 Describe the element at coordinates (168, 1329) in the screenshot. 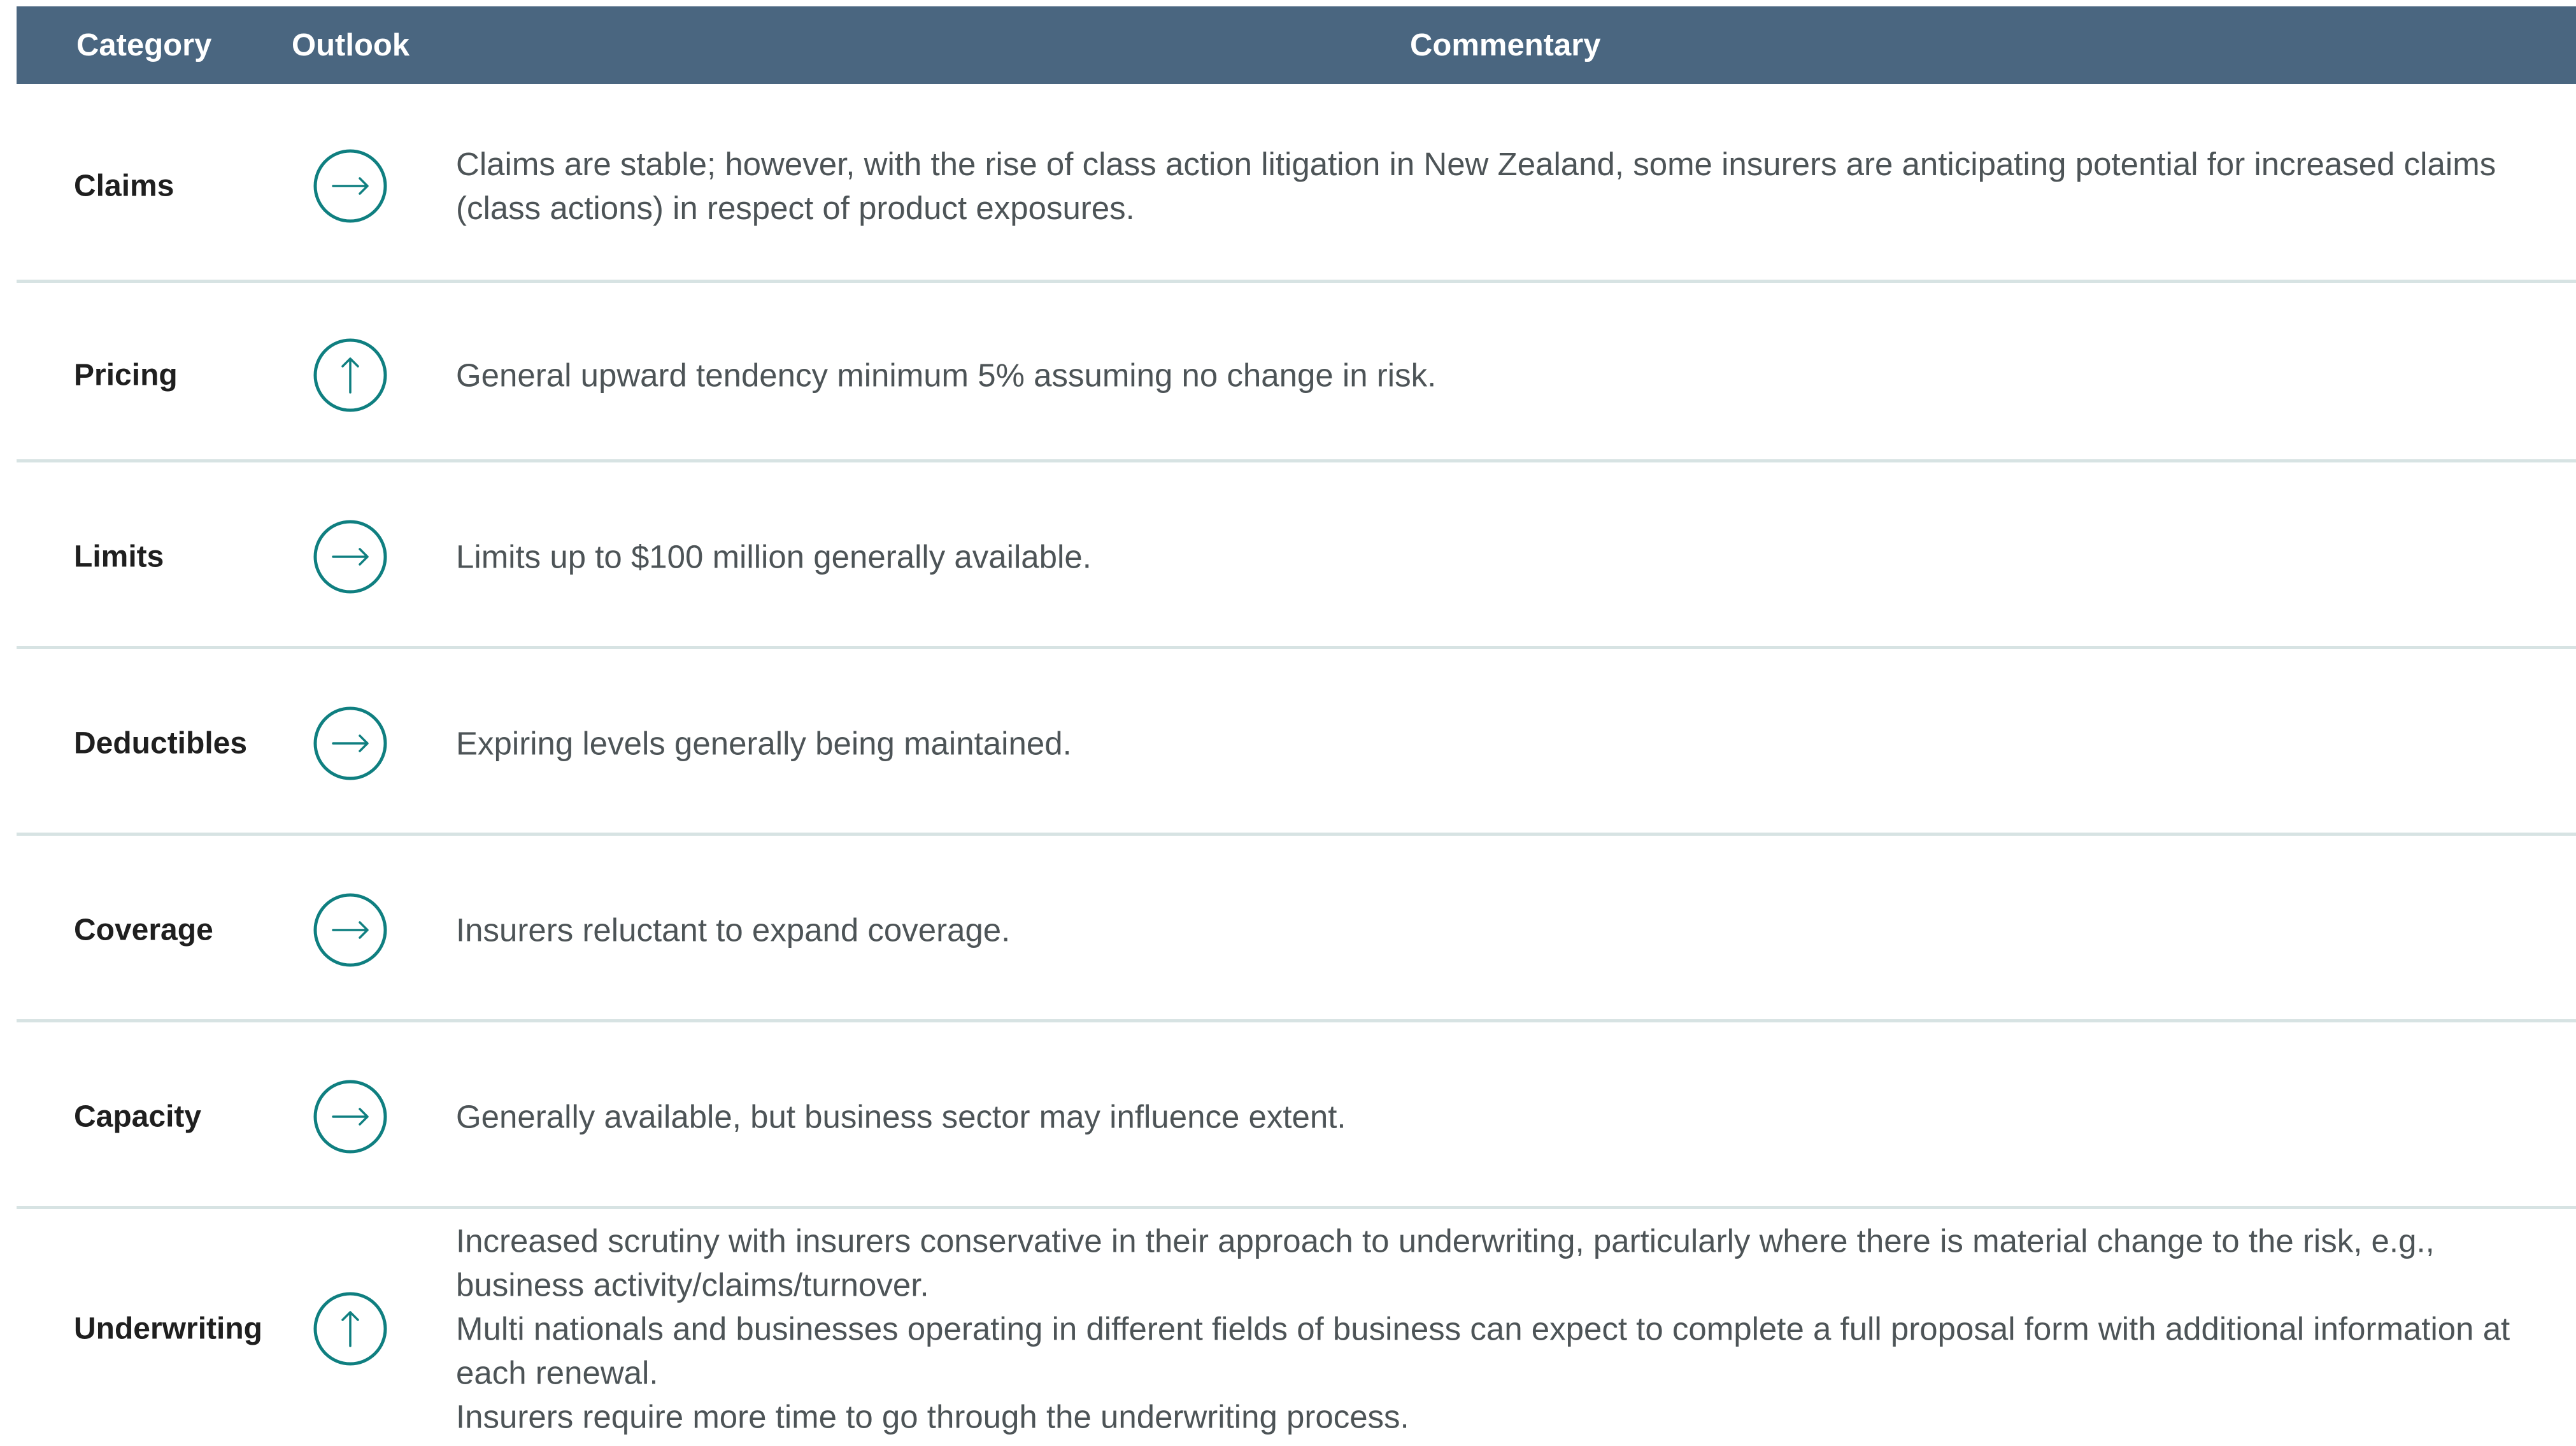

I see `category-label: Underwriting` at that location.